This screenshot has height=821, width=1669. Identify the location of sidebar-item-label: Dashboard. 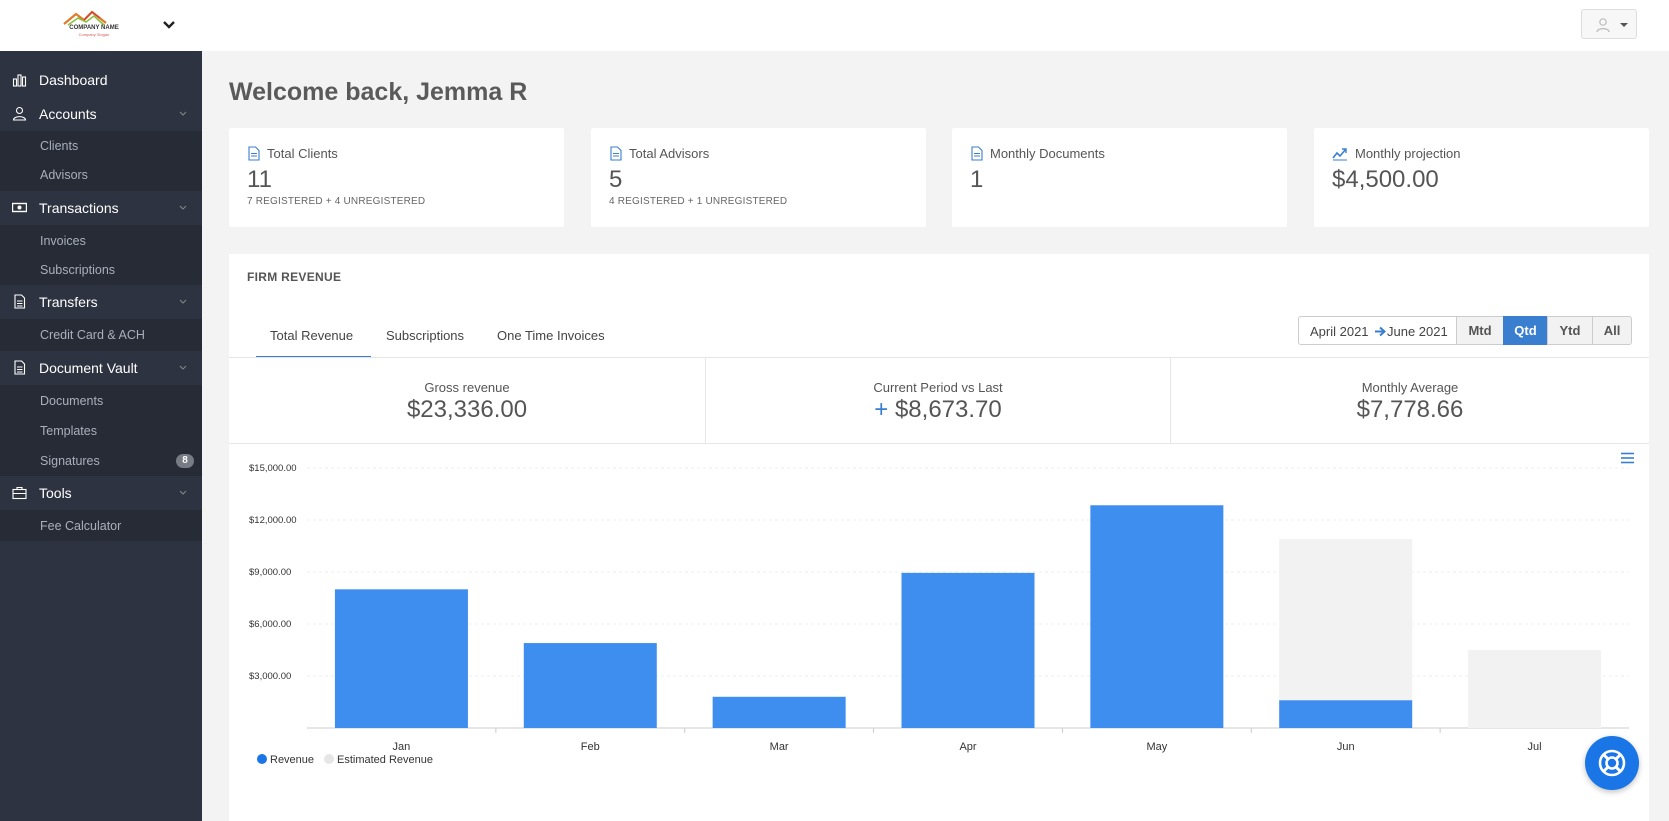
(73, 80).